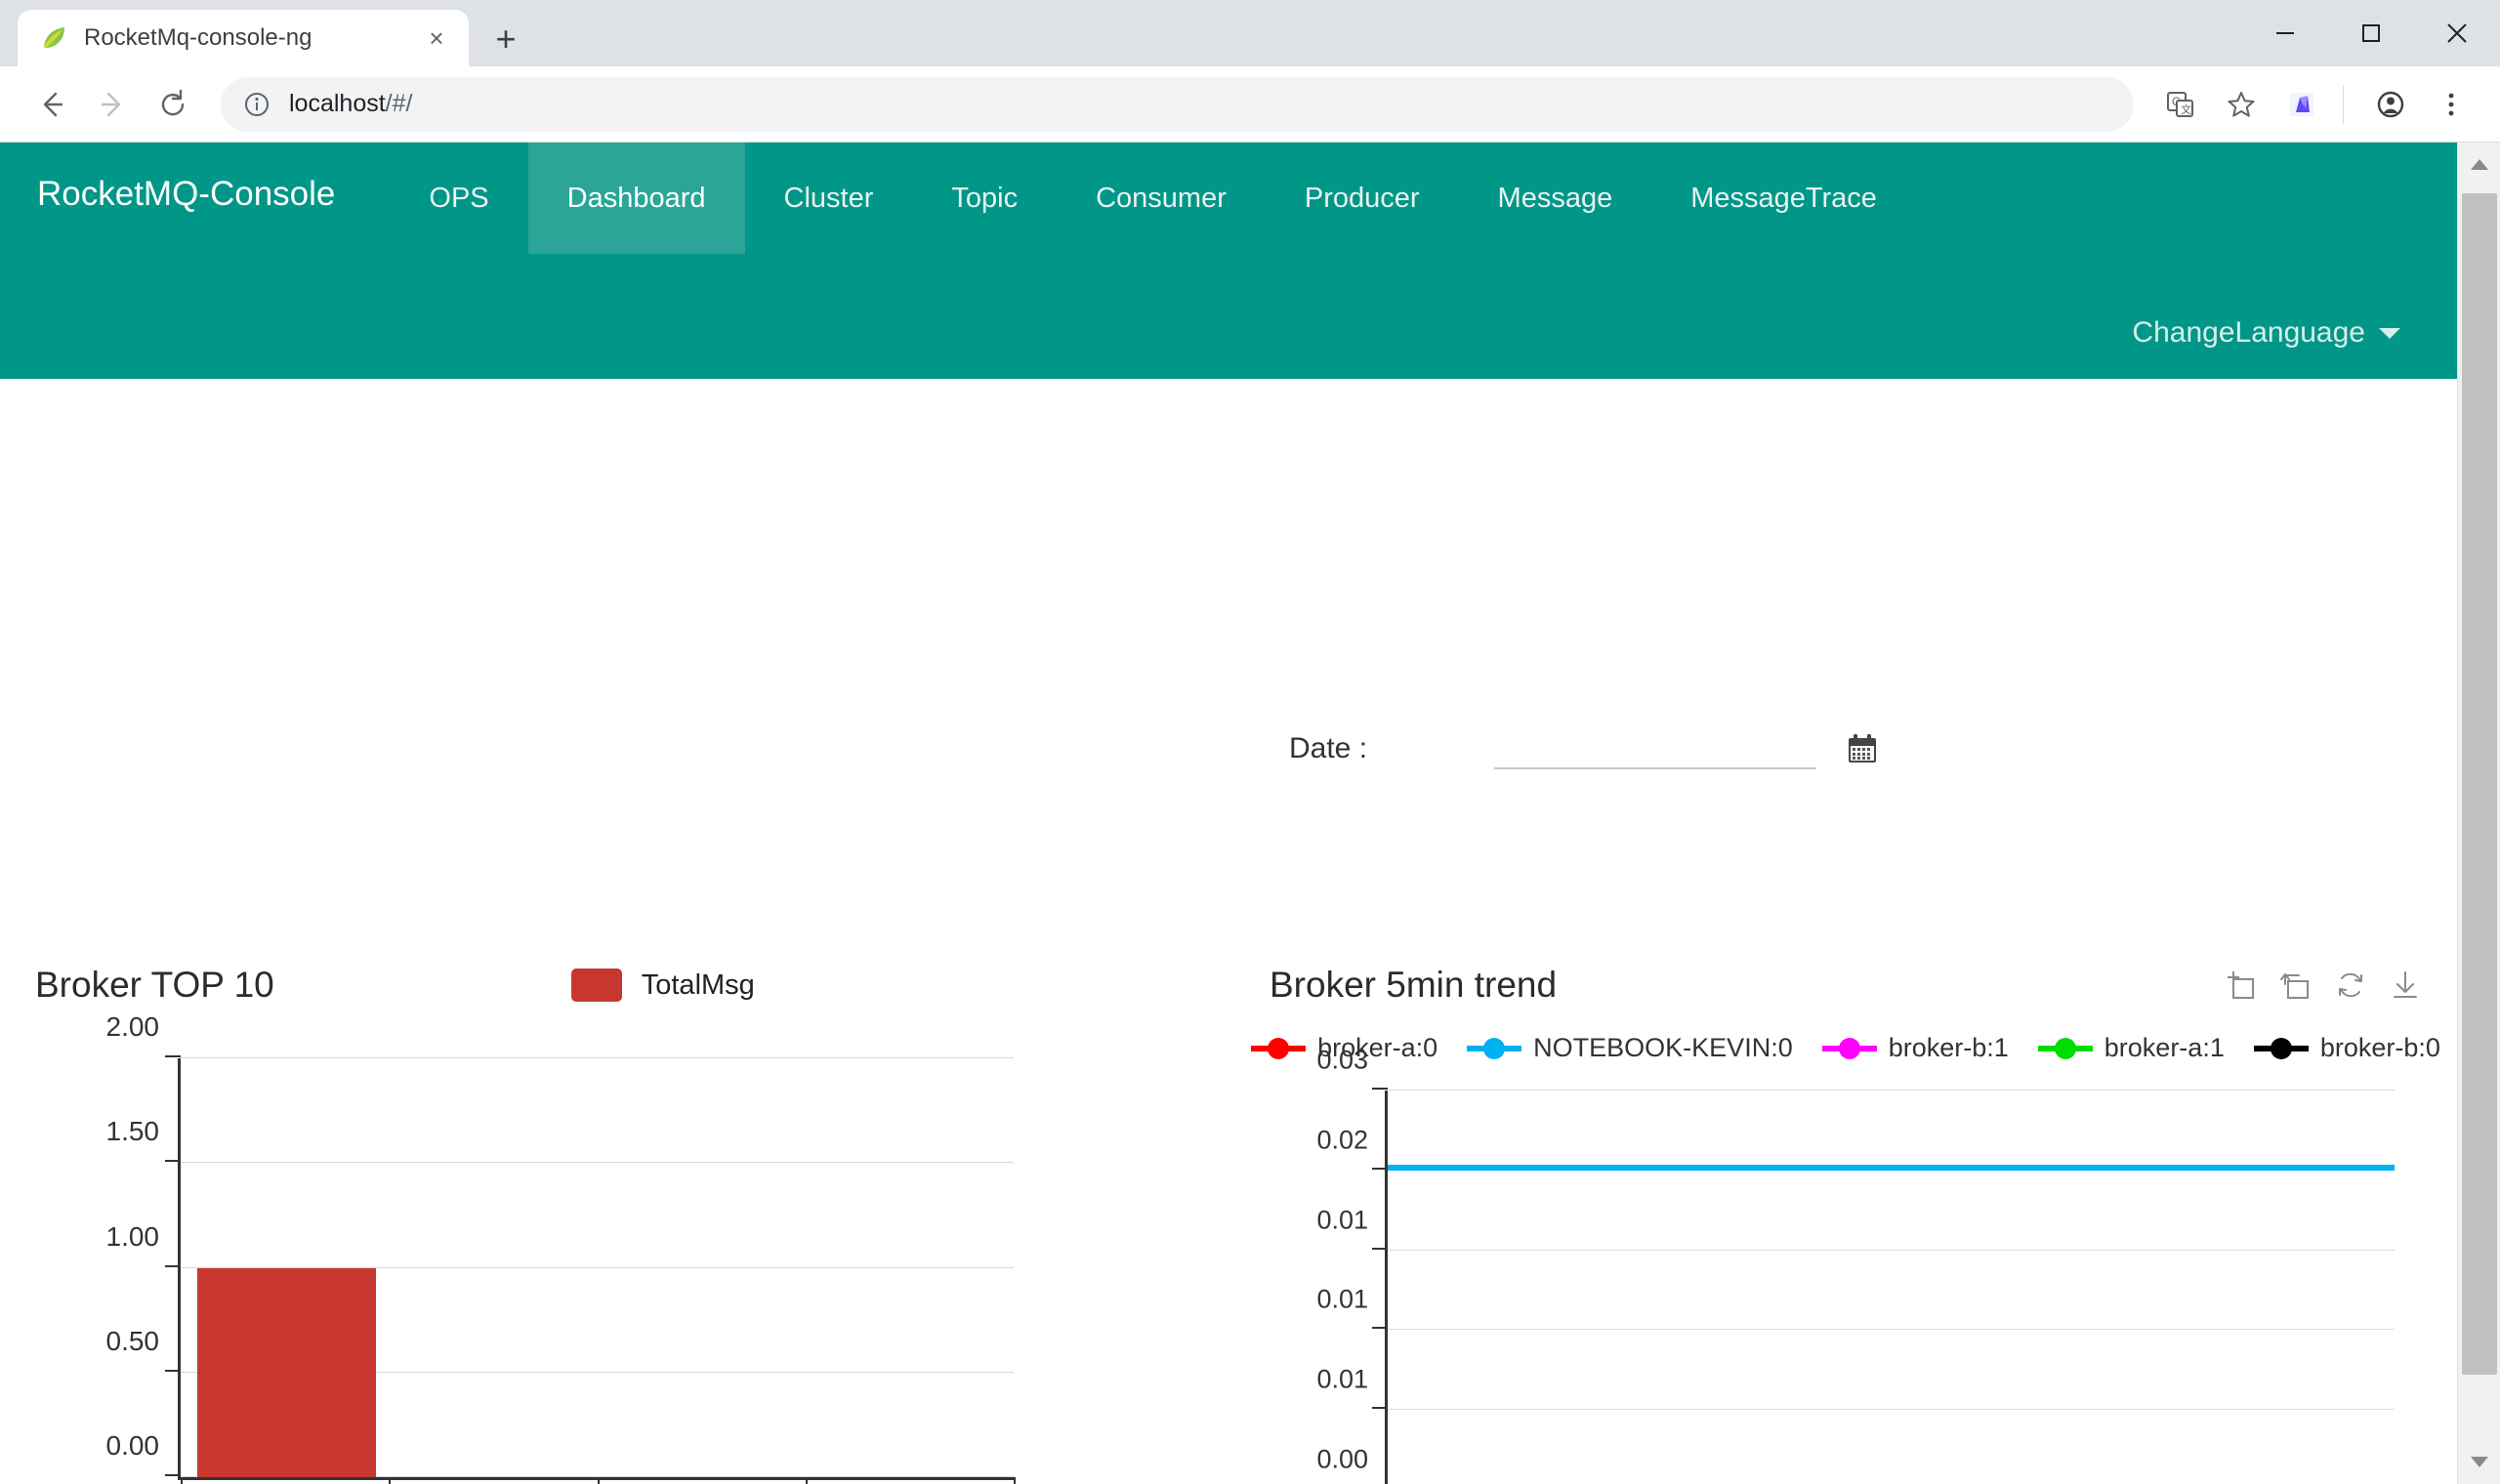 This screenshot has height=1484, width=2500. Describe the element at coordinates (1949, 1047) in the screenshot. I see `legend-label: broker-b:1` at that location.